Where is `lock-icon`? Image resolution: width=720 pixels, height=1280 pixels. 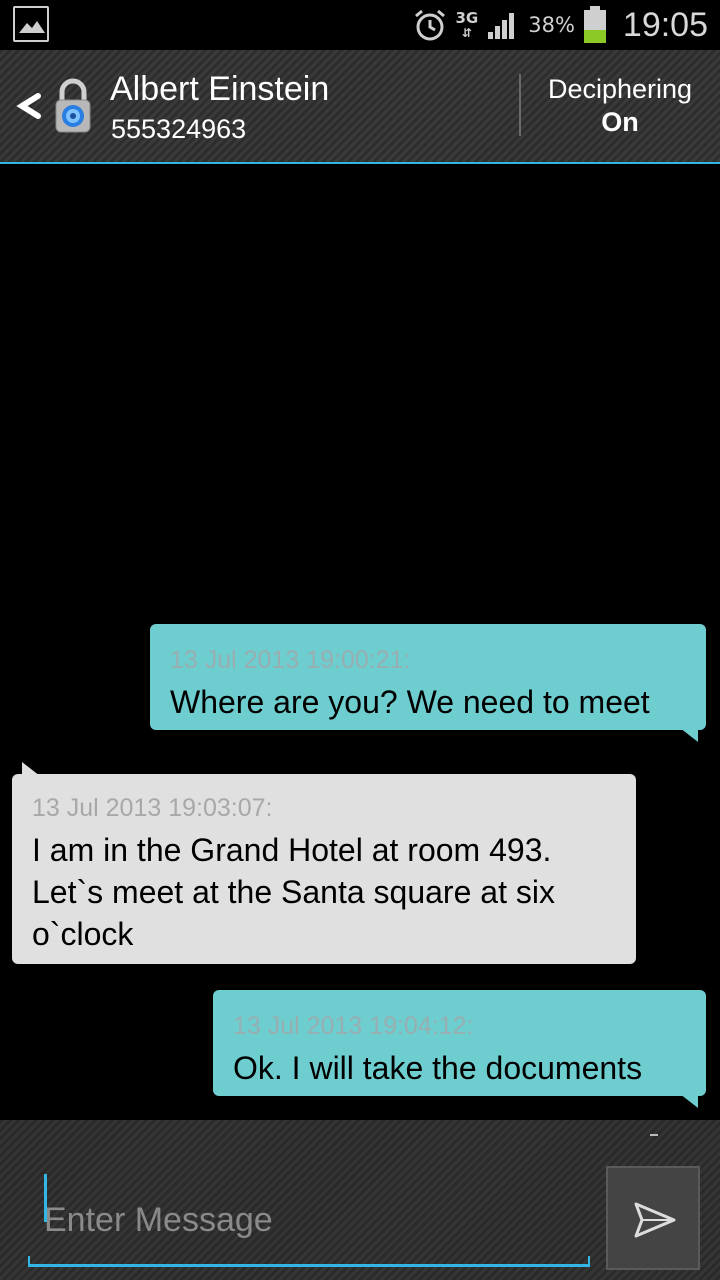
lock-icon is located at coordinates (73, 106).